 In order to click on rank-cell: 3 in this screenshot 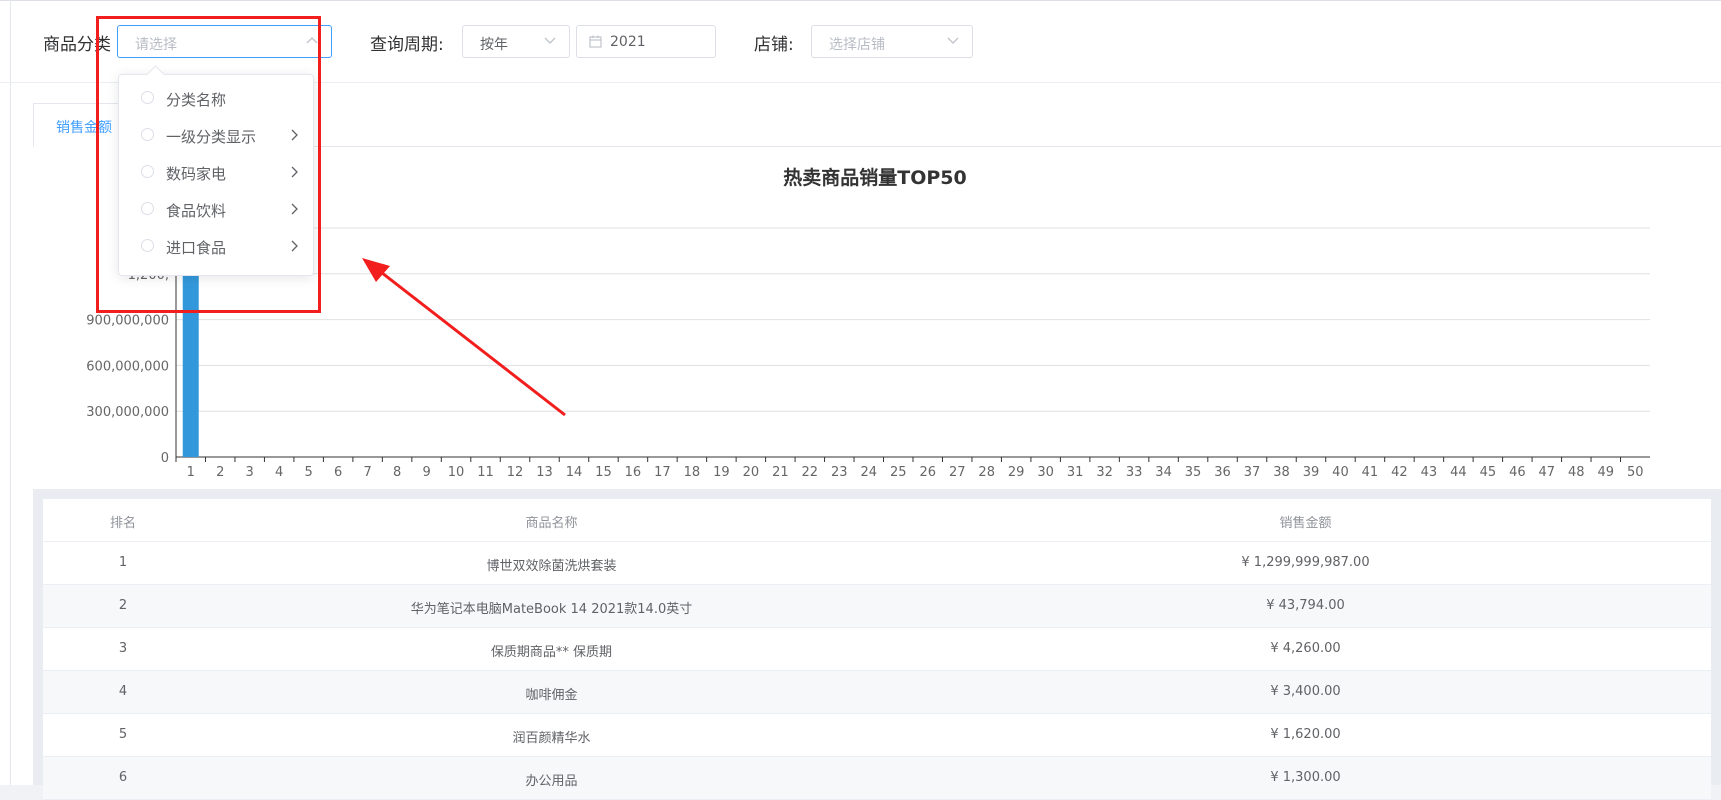, I will do `click(123, 648)`.